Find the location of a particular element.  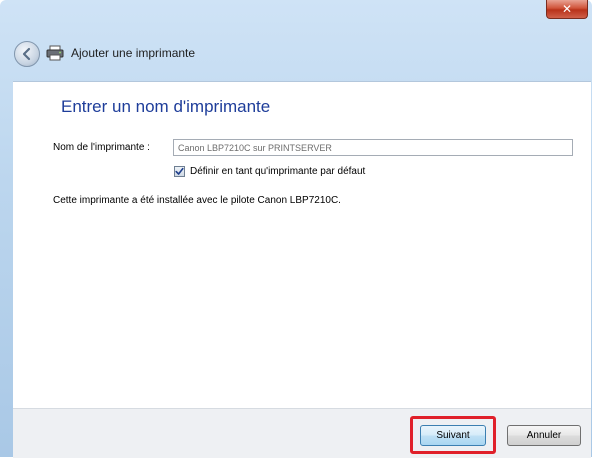

checkmark-icon is located at coordinates (179, 171).